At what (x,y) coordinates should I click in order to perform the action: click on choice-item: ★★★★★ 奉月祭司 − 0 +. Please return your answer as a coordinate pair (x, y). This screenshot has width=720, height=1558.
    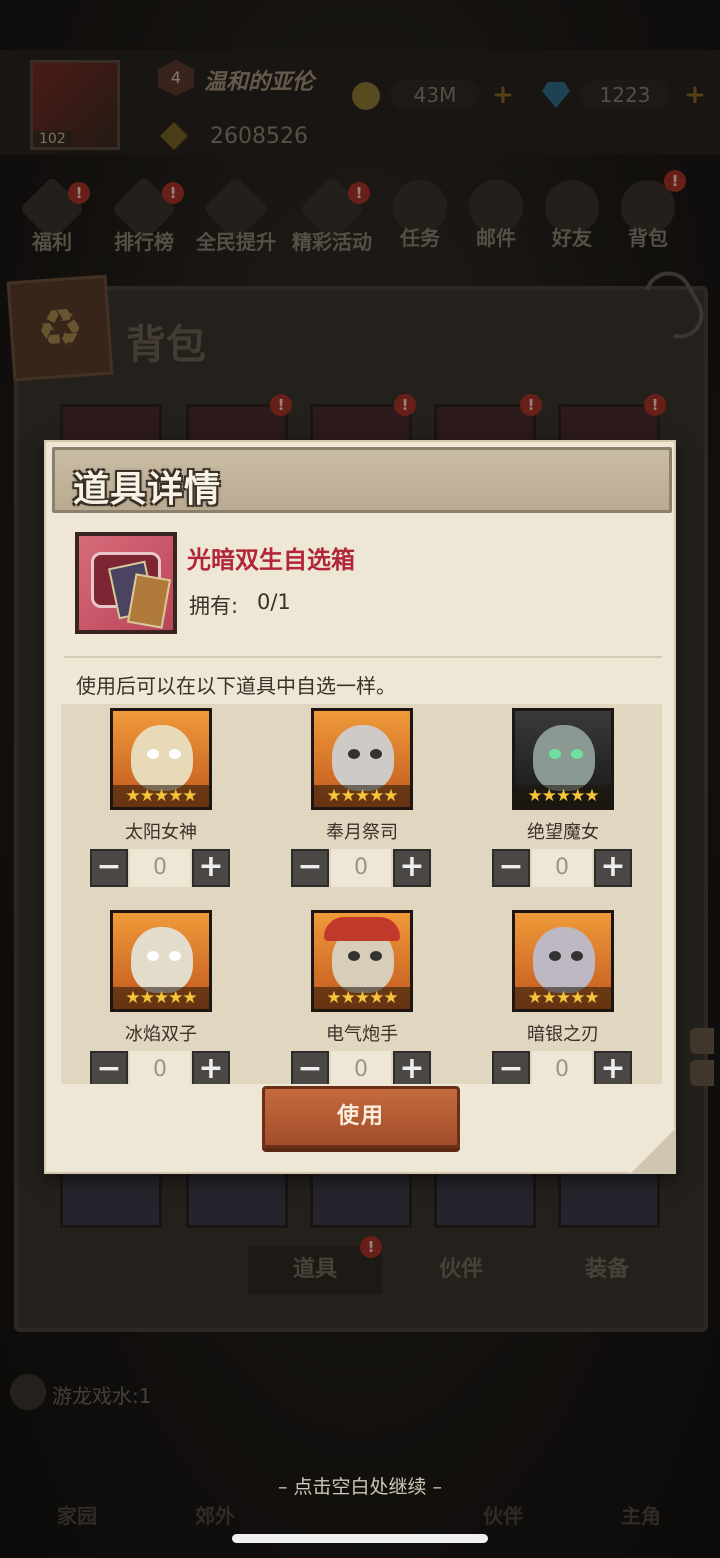
    Looking at the image, I should click on (352, 804).